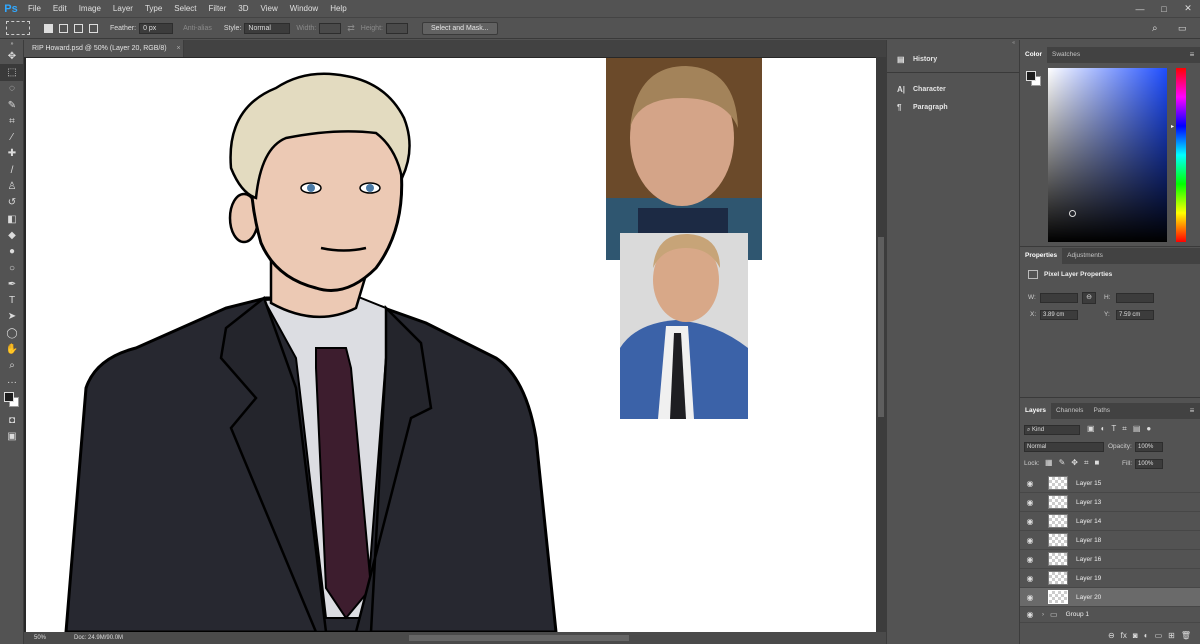 This screenshot has height=644, width=1200. Describe the element at coordinates (338, 8) in the screenshot. I see `menu-help: Help` at that location.